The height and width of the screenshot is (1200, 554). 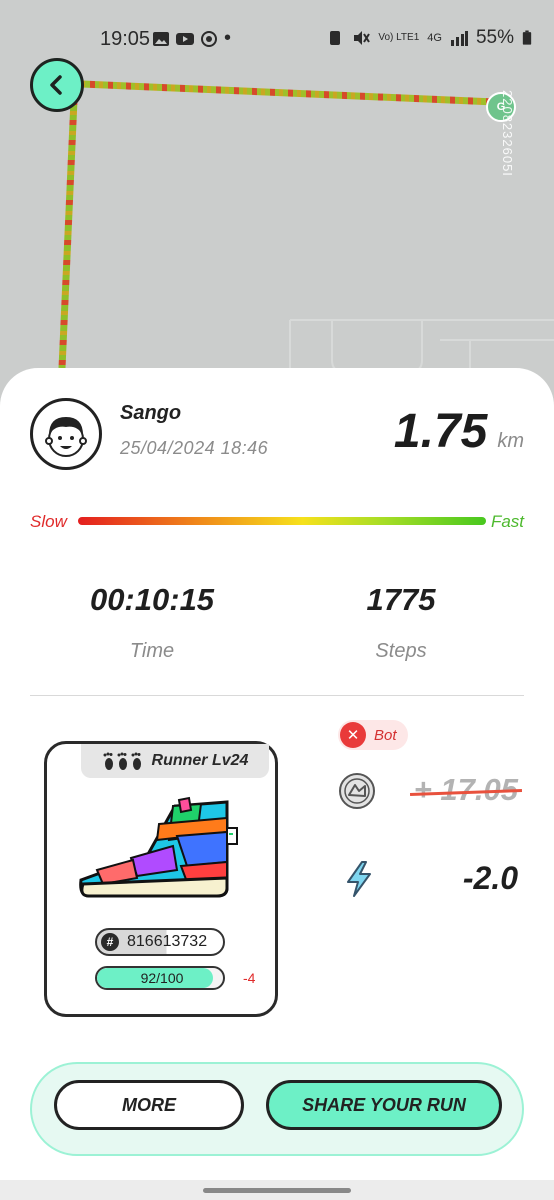 I want to click on home-indicator, so click(x=277, y=1190).